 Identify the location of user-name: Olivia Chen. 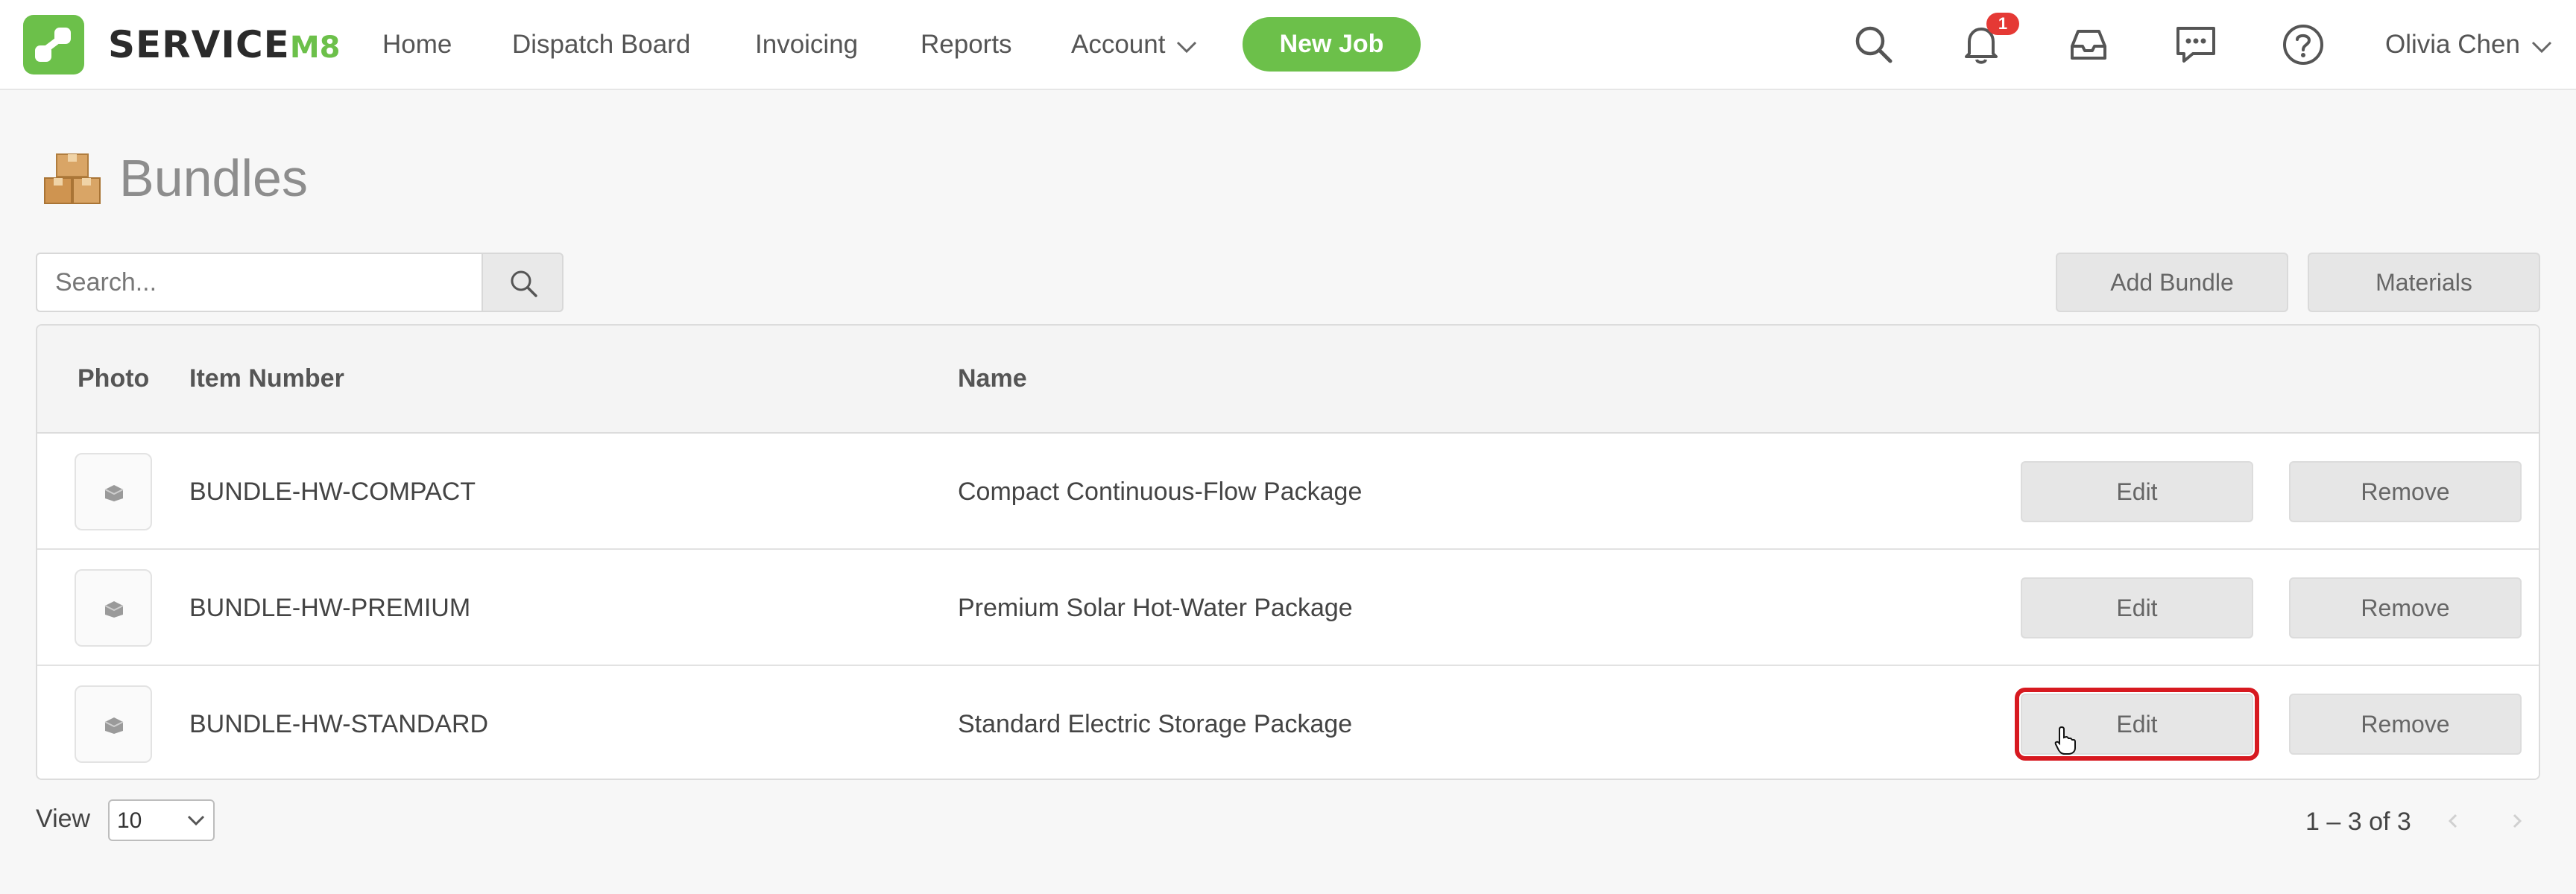
(2452, 44).